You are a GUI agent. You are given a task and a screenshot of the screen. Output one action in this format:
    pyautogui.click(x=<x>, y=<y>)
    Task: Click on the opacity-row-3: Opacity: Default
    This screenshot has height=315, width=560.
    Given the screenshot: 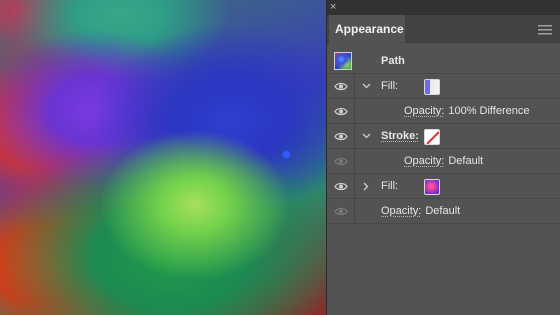 What is the action you would take?
    pyautogui.click(x=443, y=211)
    